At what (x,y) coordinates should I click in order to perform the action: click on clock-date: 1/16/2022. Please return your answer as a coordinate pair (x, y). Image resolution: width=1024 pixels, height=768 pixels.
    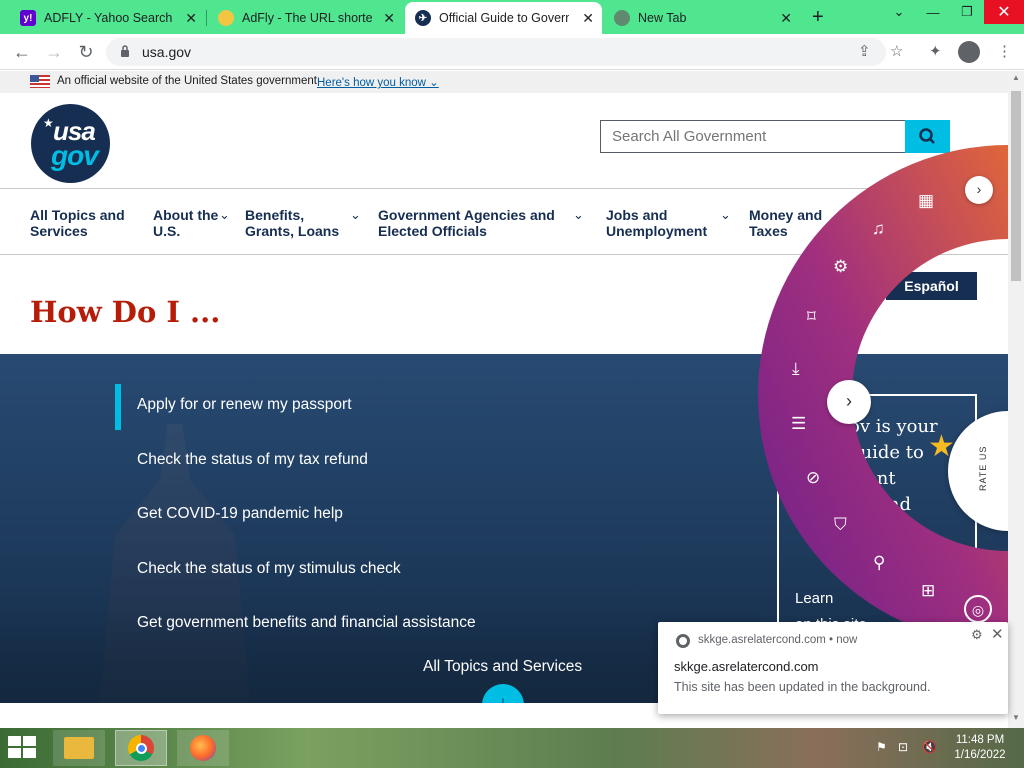
    Looking at the image, I should click on (980, 755).